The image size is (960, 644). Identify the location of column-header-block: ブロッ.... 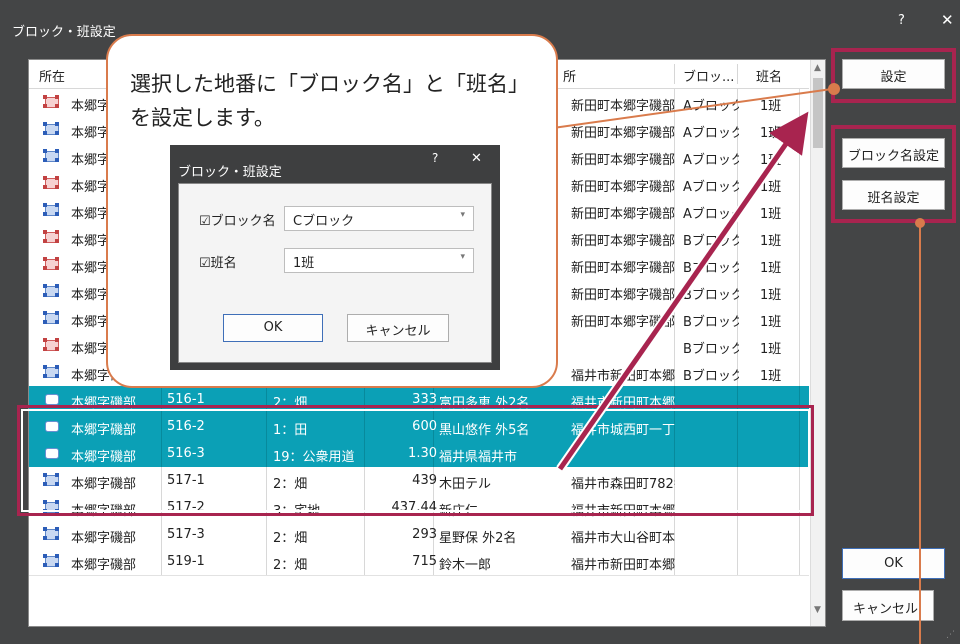
(708, 75).